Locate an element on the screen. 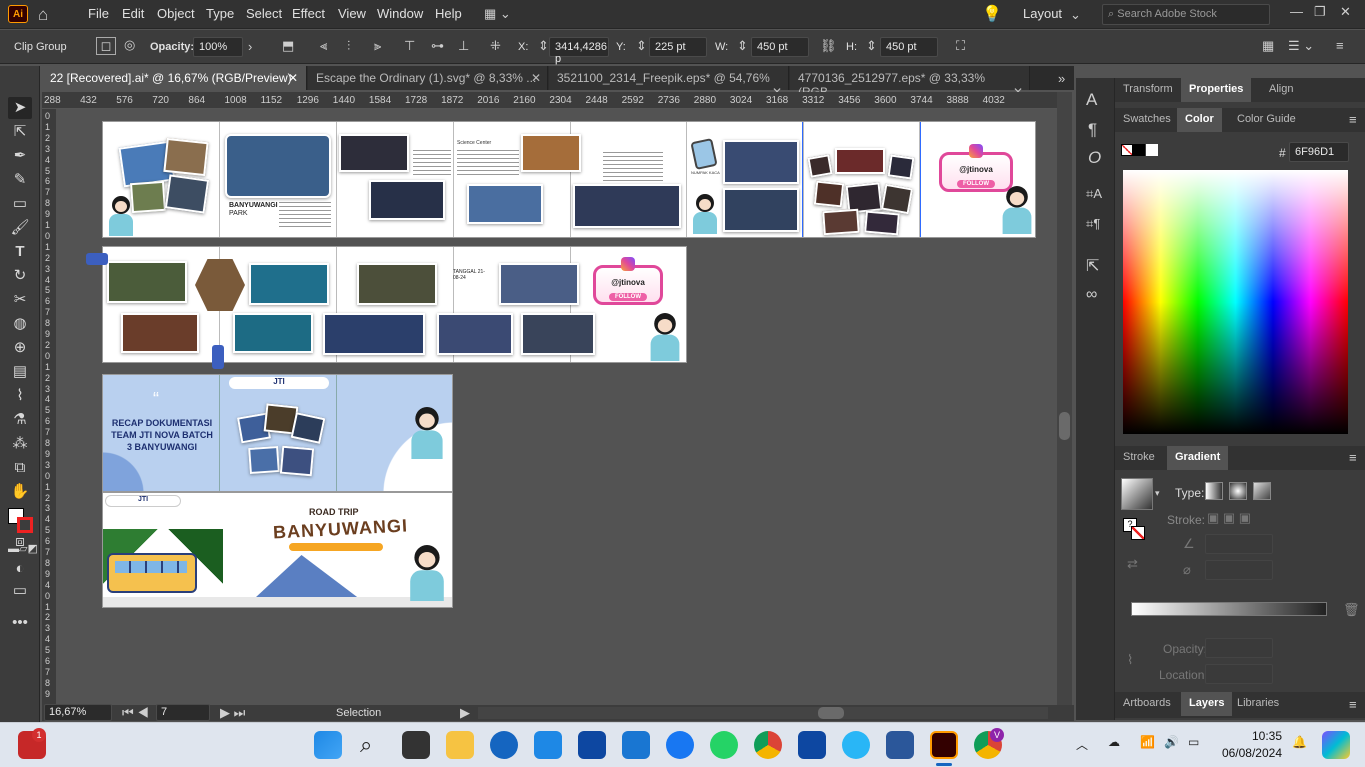 This screenshot has width=1365, height=767. menu-help: Help is located at coordinates (448, 13).